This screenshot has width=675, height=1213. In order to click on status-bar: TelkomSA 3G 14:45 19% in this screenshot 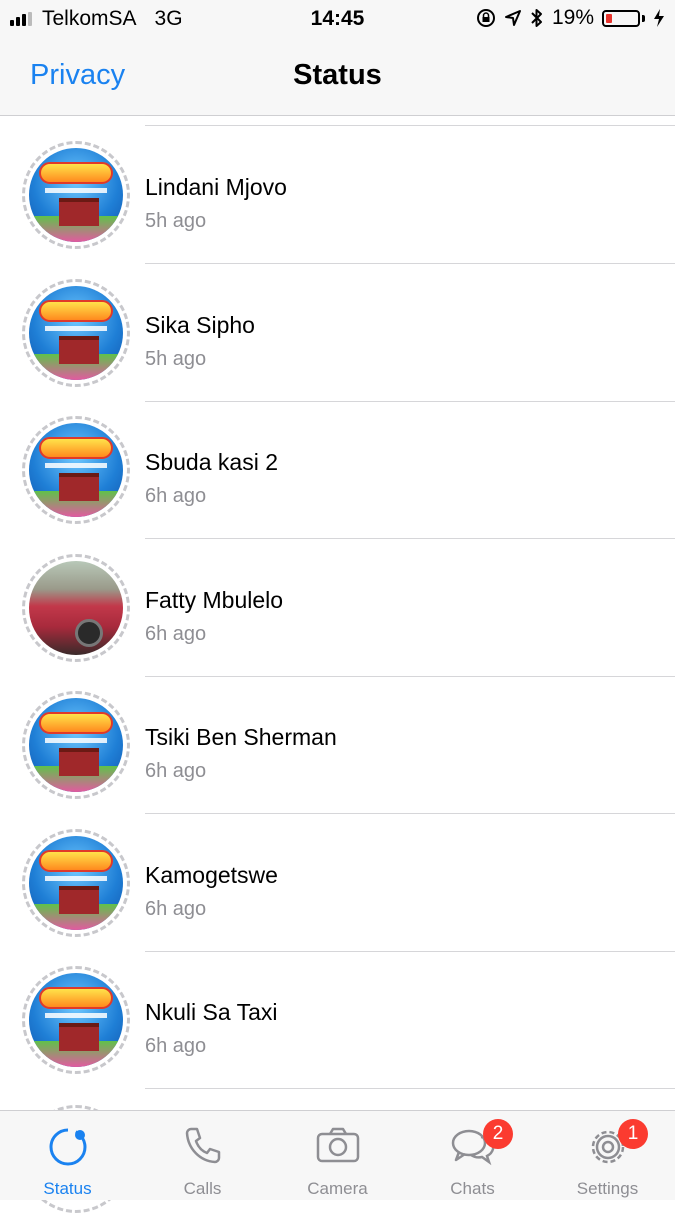, I will do `click(337, 20)`.